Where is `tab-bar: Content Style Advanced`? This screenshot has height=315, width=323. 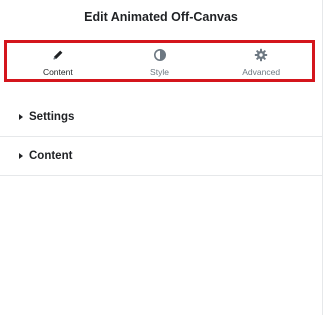 tab-bar: Content Style Advanced is located at coordinates (159, 61).